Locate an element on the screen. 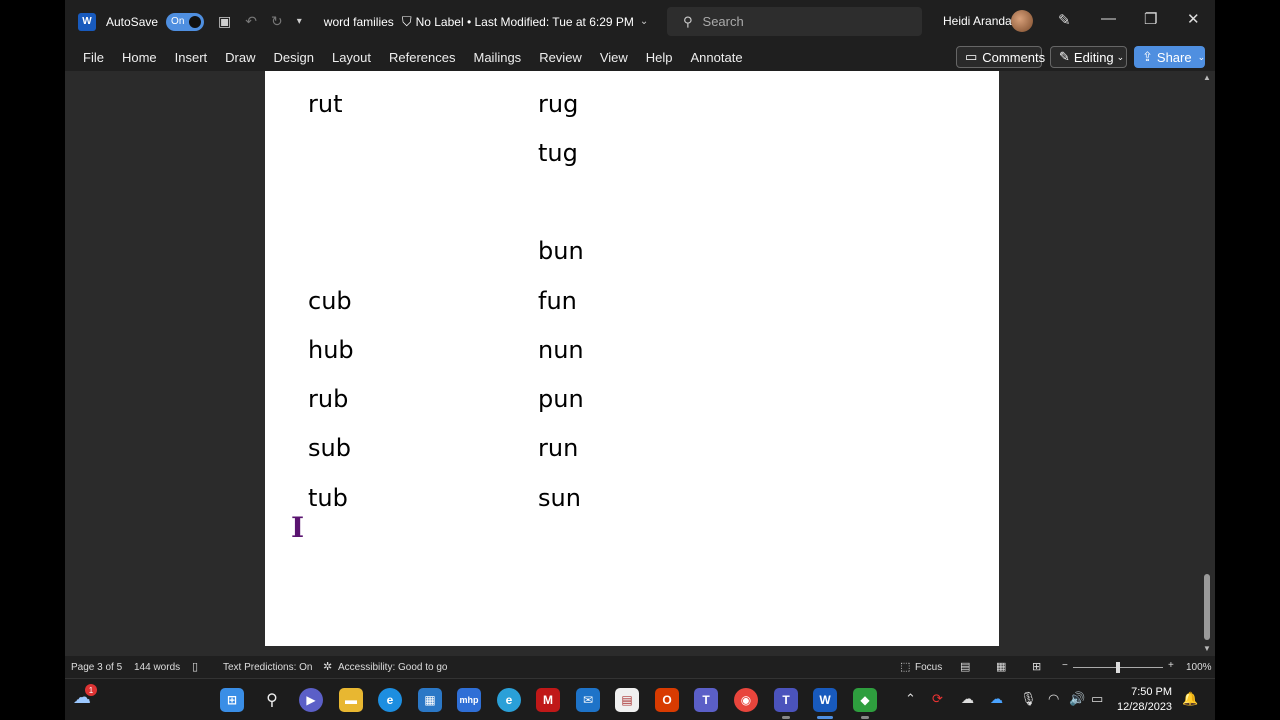  tab-design: Design is located at coordinates (294, 57).